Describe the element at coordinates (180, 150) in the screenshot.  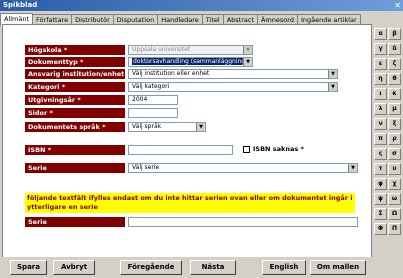
I see `isbn-input` at that location.